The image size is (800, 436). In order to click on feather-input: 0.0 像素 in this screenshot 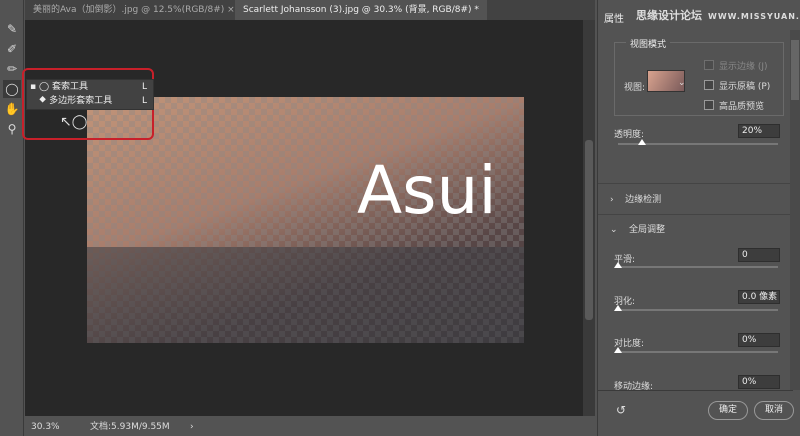, I will do `click(759, 297)`.